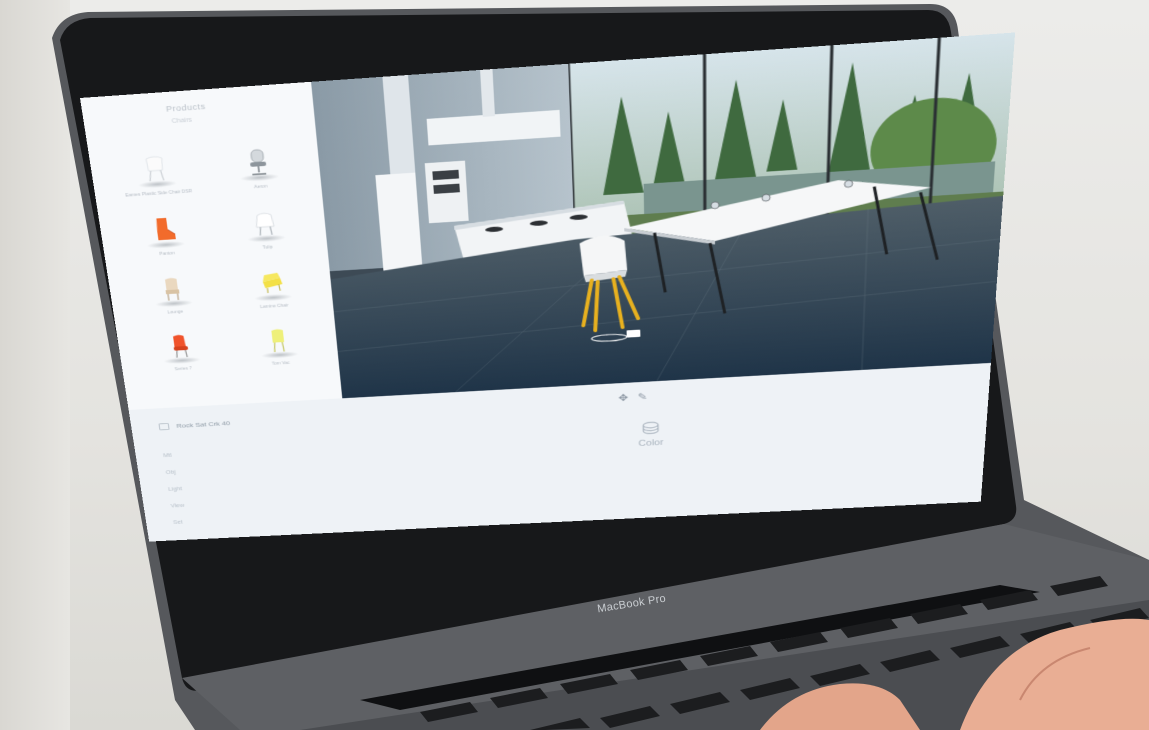 The height and width of the screenshot is (730, 1149). Describe the element at coordinates (754, 653) in the screenshot. I see `keyboard` at that location.